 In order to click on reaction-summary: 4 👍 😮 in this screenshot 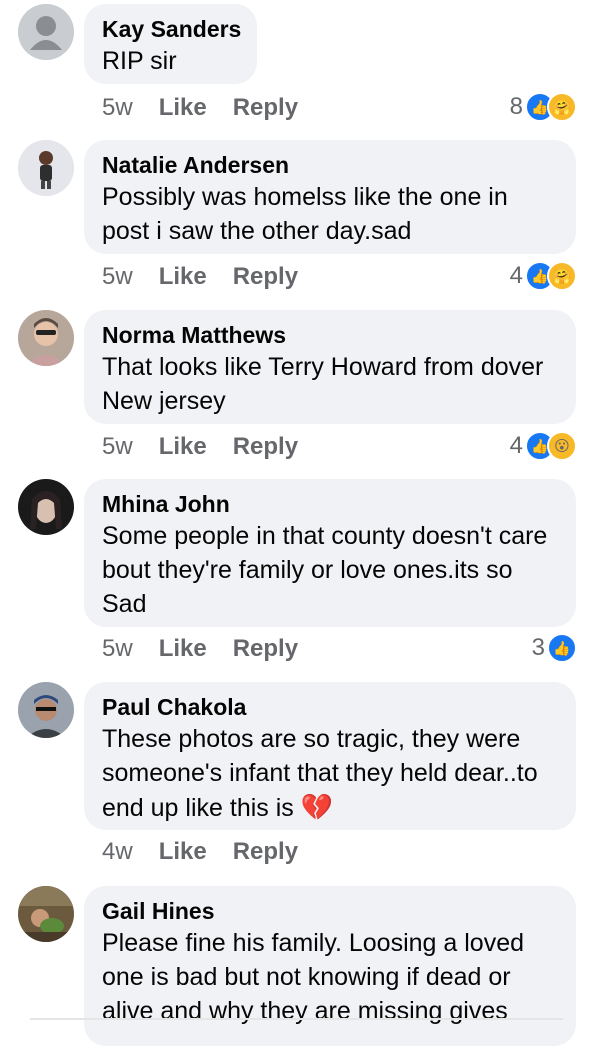, I will do `click(543, 446)`.